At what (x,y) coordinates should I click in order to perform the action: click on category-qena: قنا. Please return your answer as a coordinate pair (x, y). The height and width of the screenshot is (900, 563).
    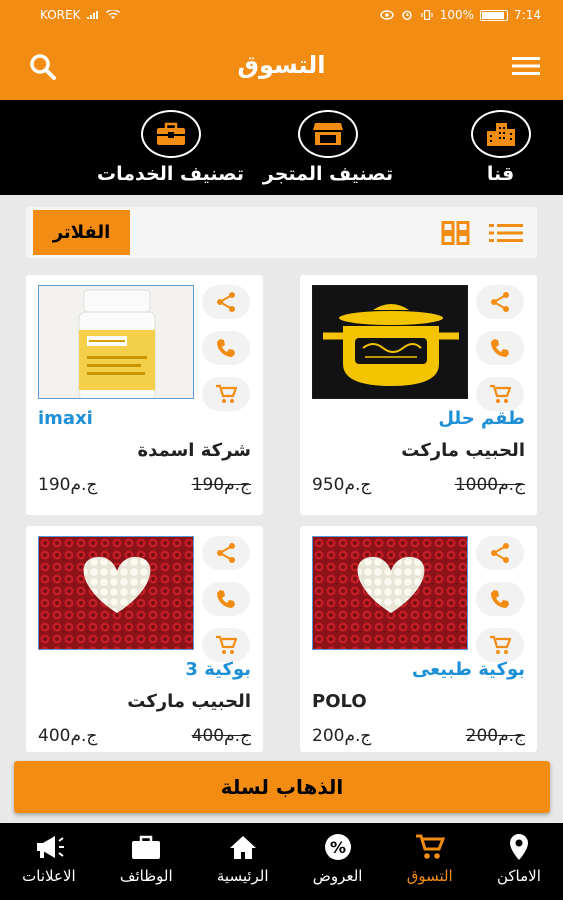
    Looking at the image, I should click on (500, 147).